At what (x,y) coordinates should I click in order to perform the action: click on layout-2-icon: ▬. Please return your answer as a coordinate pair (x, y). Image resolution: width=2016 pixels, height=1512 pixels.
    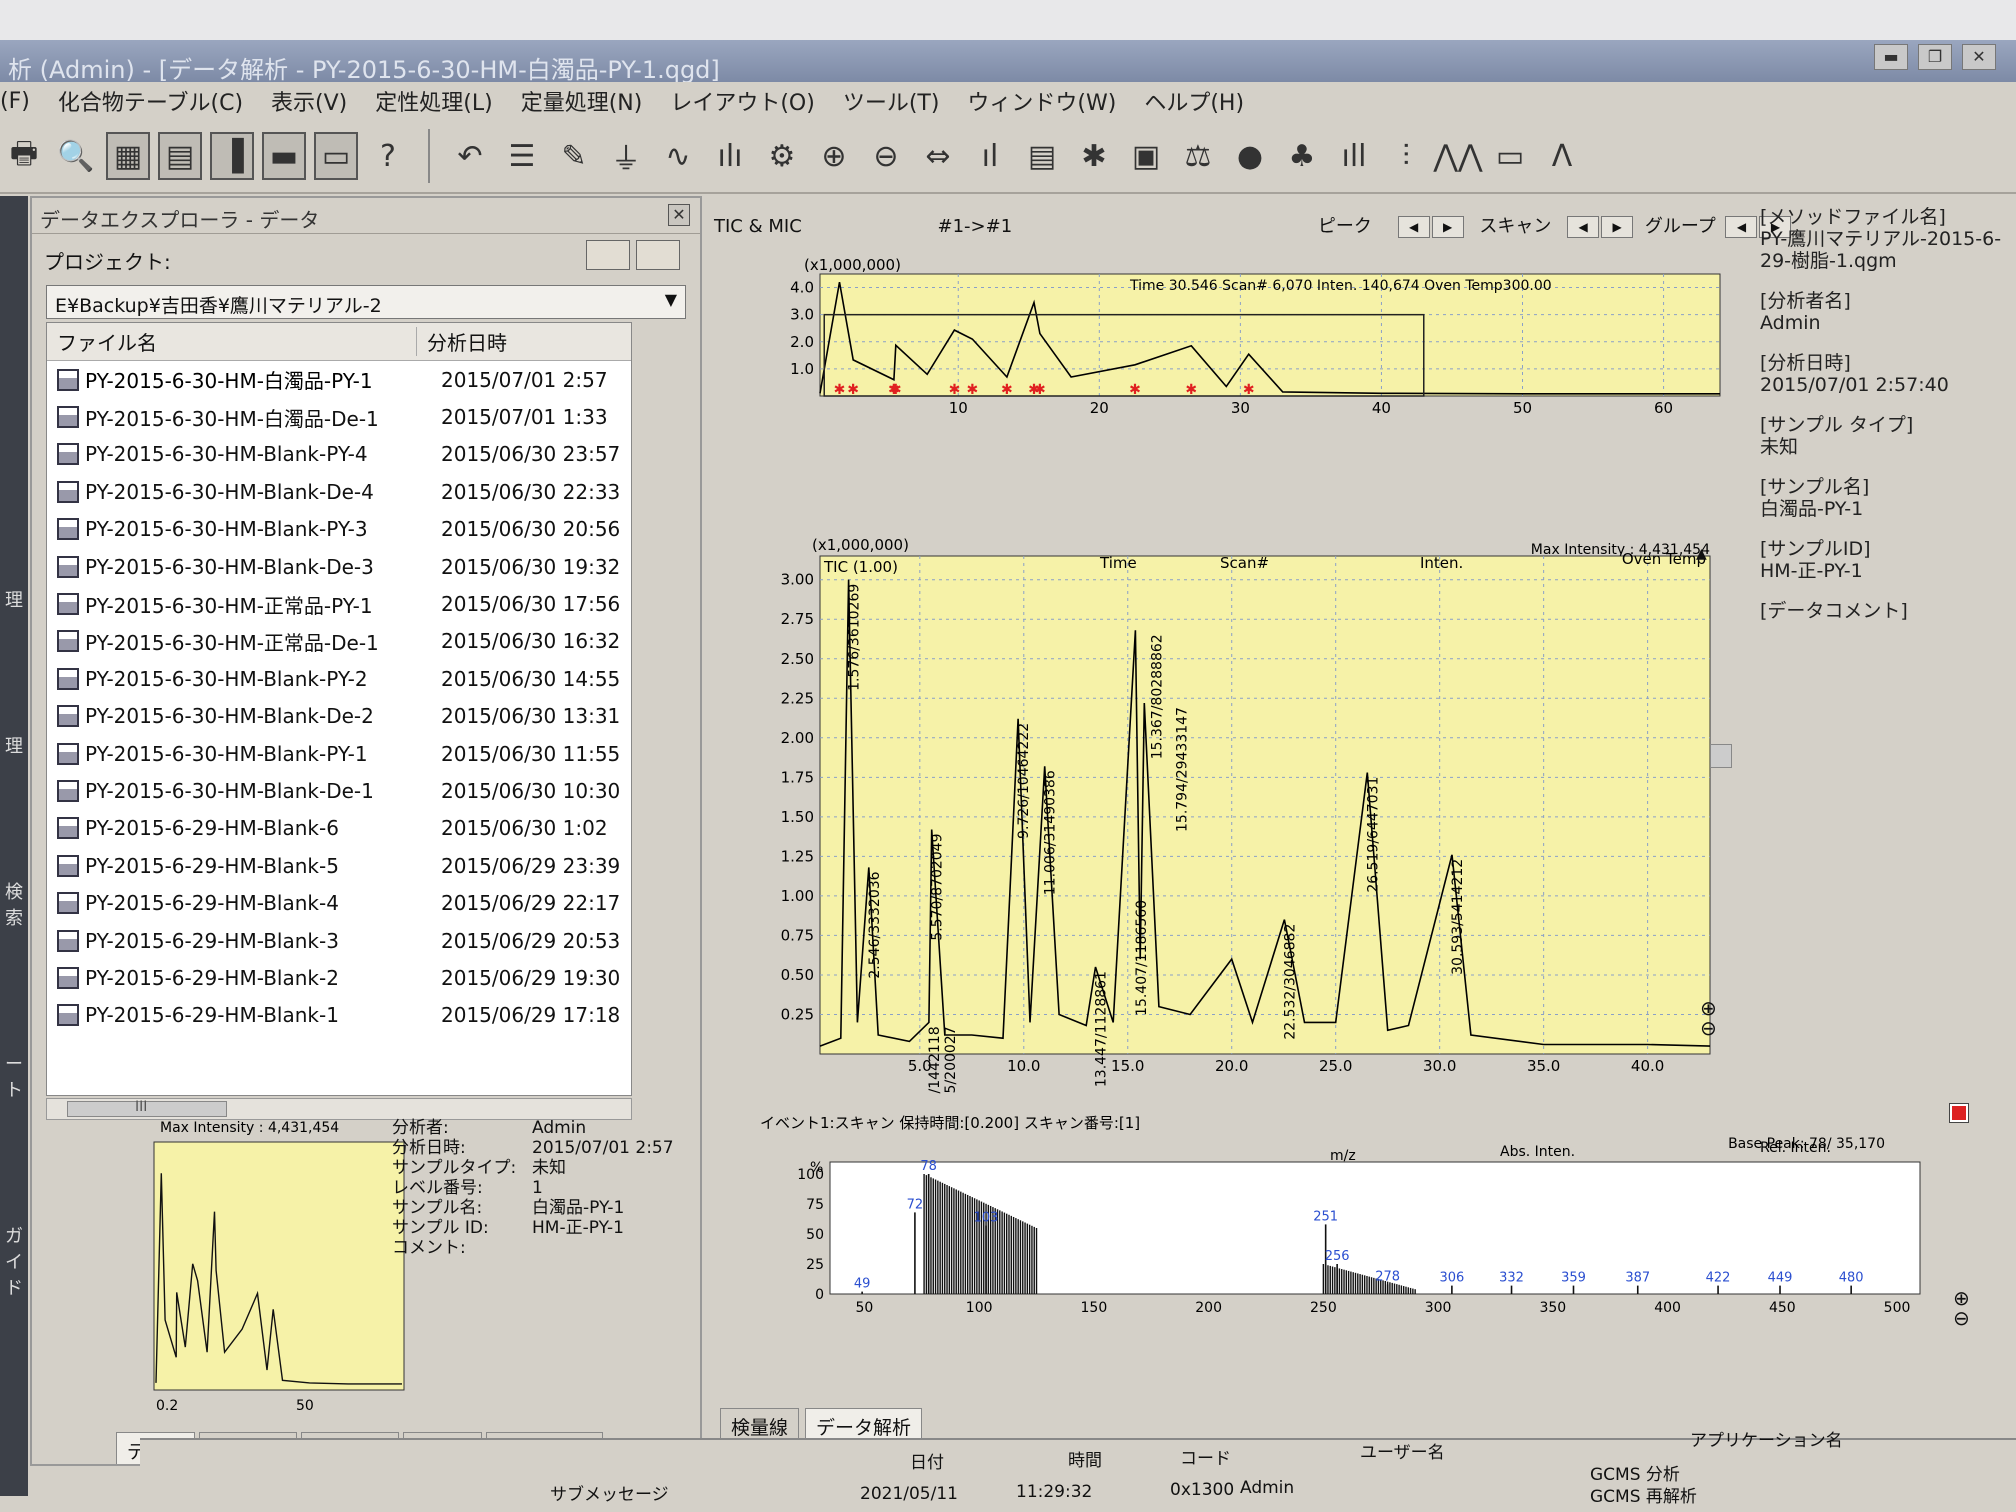
    Looking at the image, I should click on (284, 156).